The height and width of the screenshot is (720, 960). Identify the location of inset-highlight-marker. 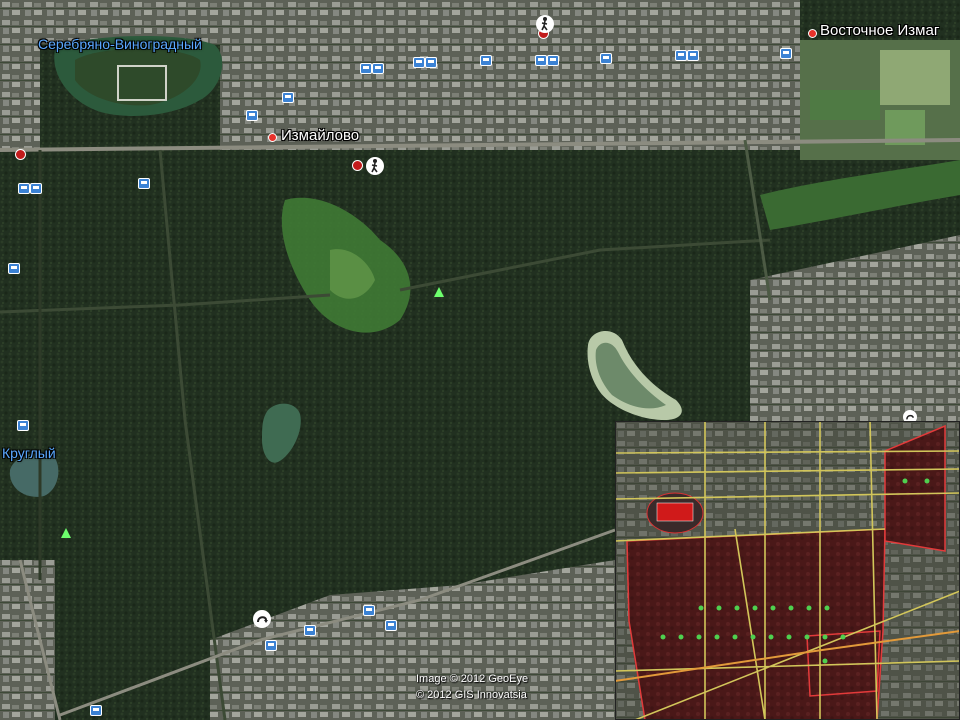
(675, 512).